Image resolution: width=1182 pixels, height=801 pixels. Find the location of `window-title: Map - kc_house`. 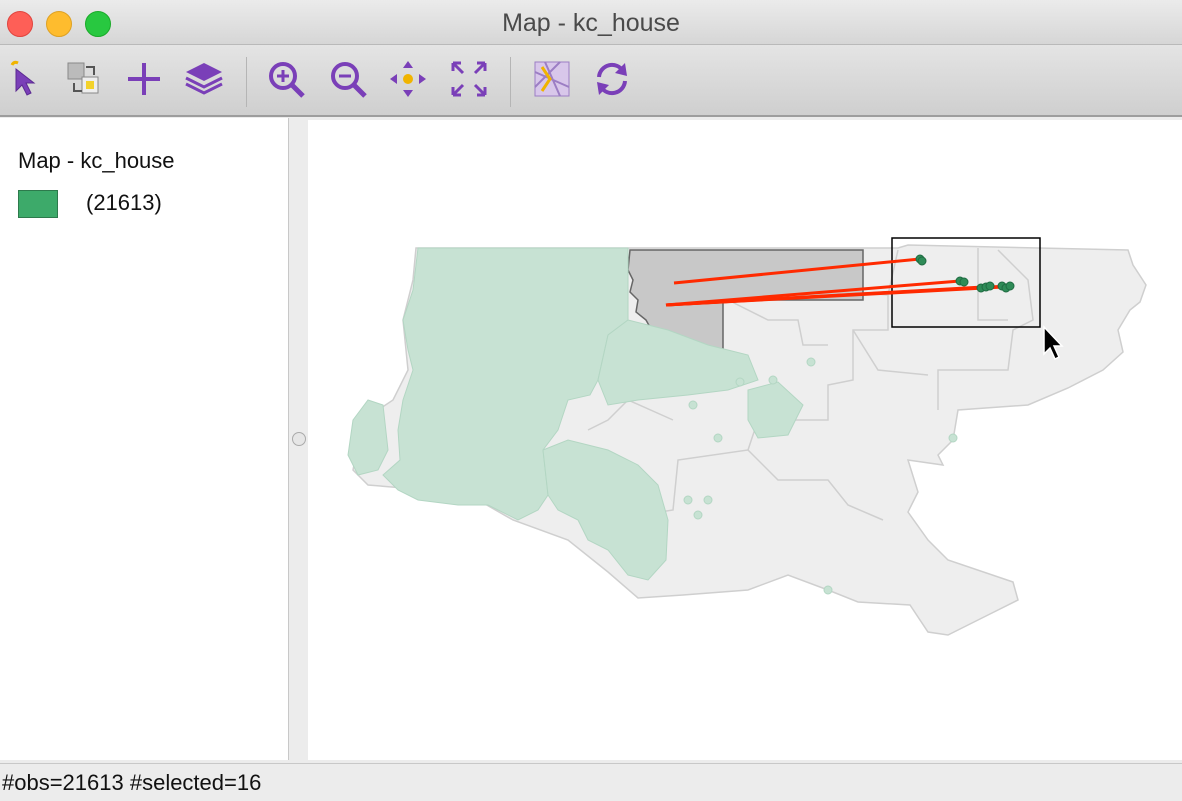

window-title: Map - kc_house is located at coordinates (591, 23).